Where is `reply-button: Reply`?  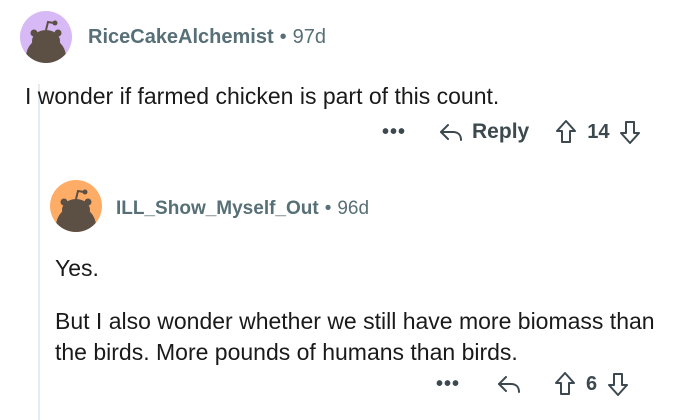 reply-button: Reply is located at coordinates (483, 132).